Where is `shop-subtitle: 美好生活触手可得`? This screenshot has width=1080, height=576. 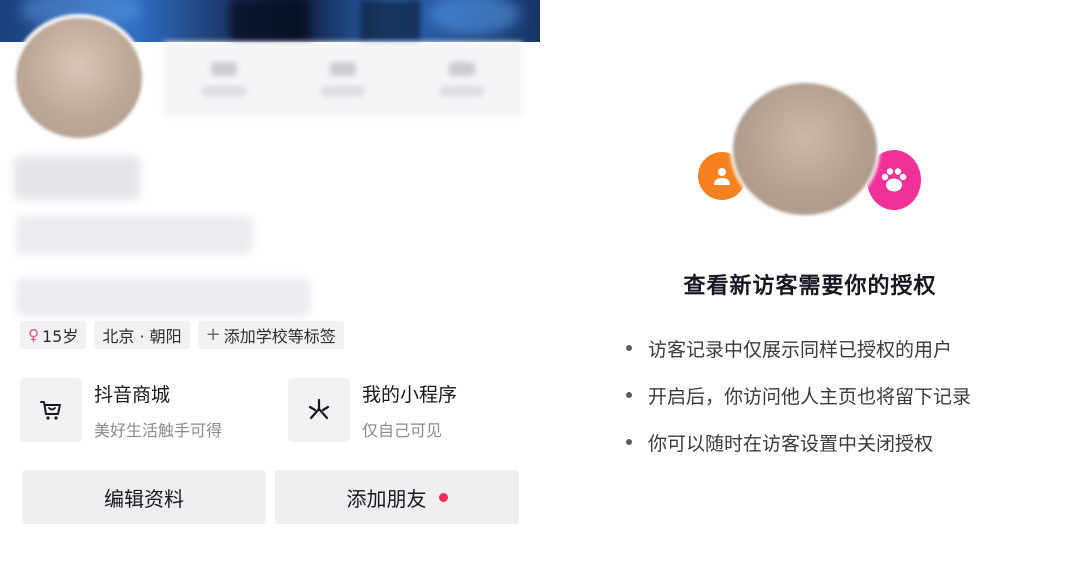
shop-subtitle: 美好生活触手可得 is located at coordinates (158, 430).